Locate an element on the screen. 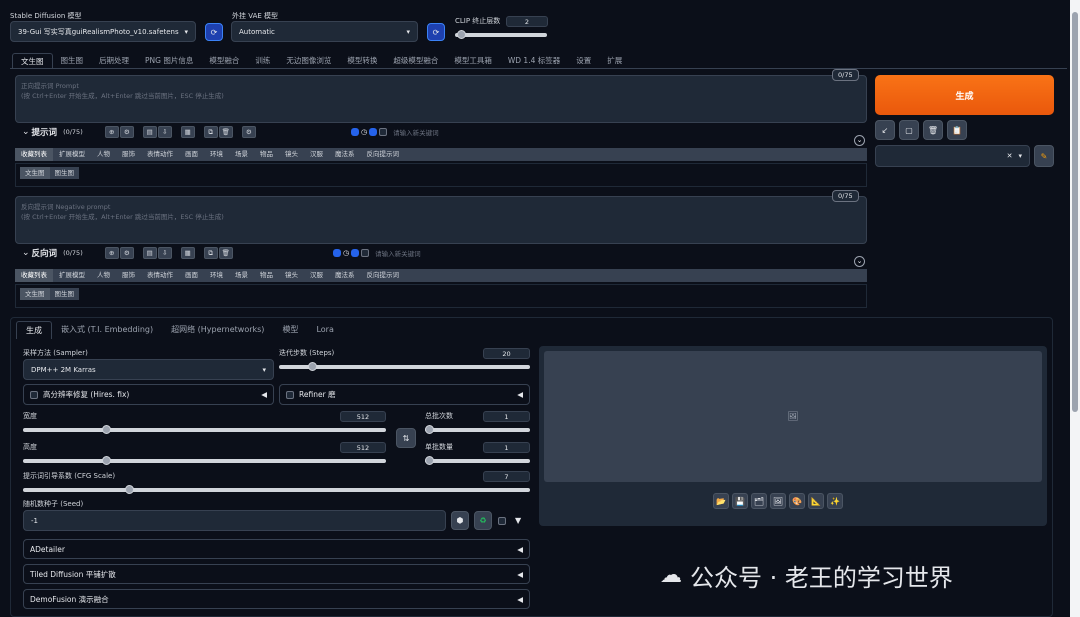  translate-icon: ⊕ is located at coordinates (111, 132).